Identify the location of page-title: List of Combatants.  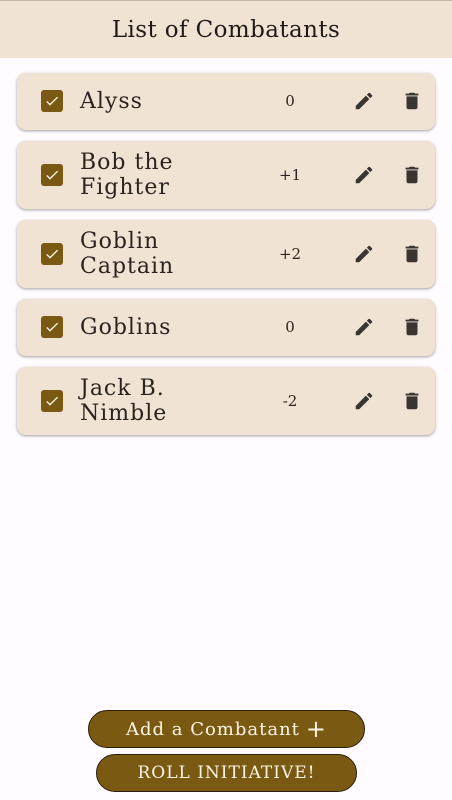
(226, 29).